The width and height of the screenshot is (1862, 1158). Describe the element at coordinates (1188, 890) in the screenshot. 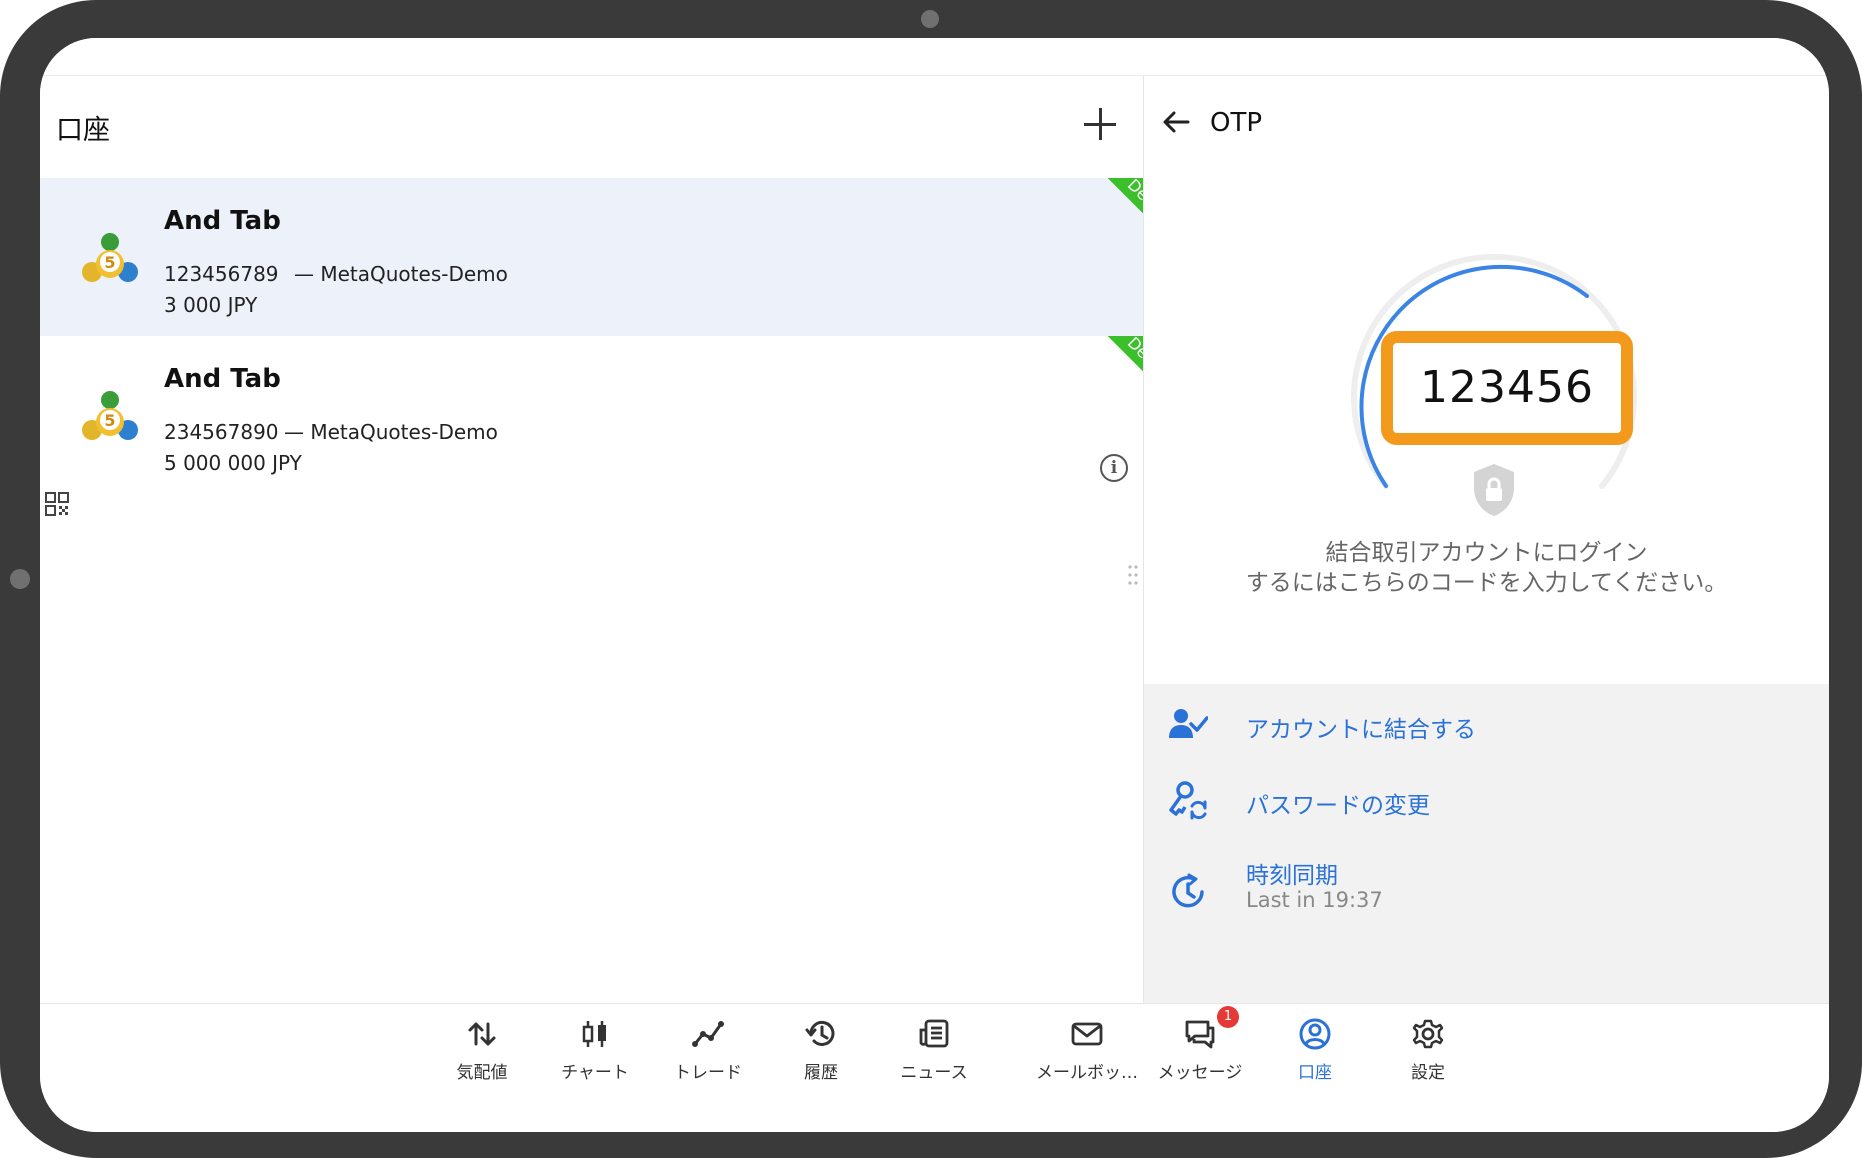

I see `time-sync-icon` at that location.